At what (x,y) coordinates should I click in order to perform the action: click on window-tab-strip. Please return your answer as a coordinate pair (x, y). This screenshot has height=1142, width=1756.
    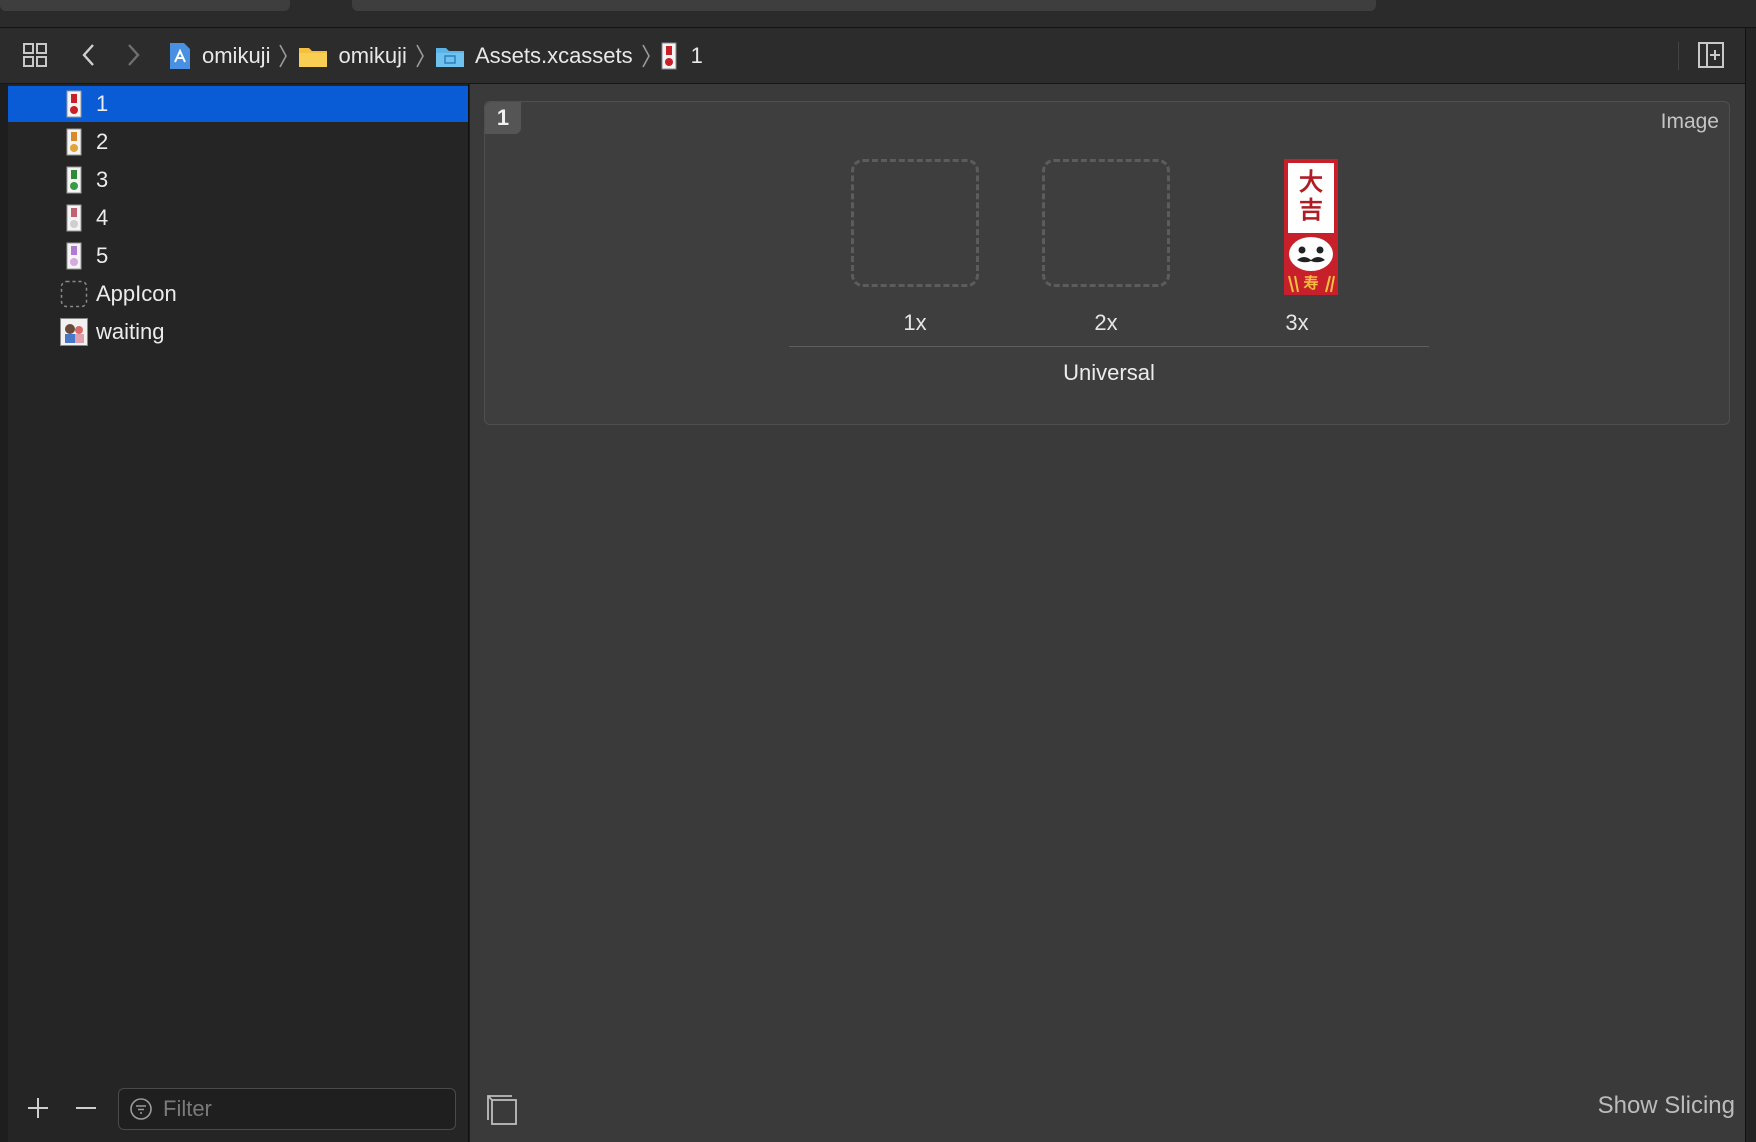
    Looking at the image, I should click on (878, 14).